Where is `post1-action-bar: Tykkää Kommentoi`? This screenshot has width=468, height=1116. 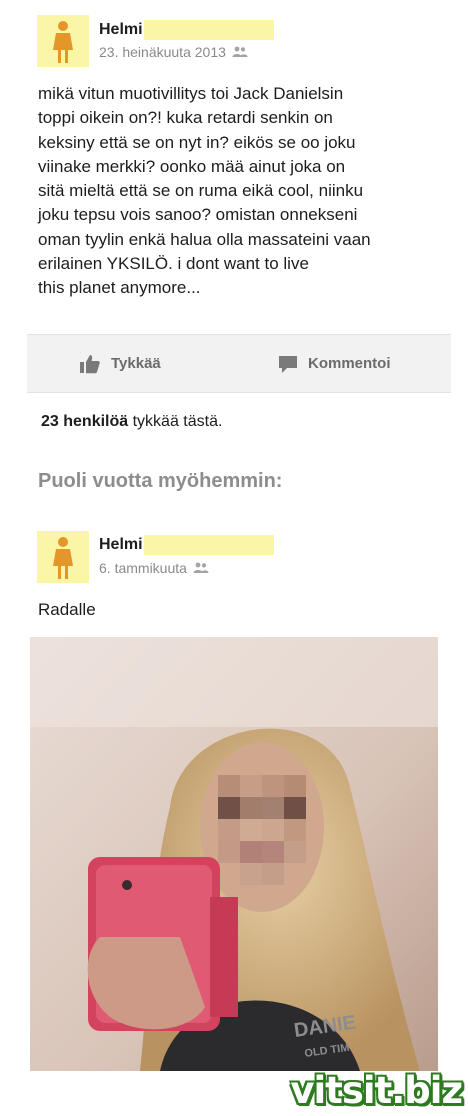 post1-action-bar: Tykkää Kommentoi is located at coordinates (239, 363).